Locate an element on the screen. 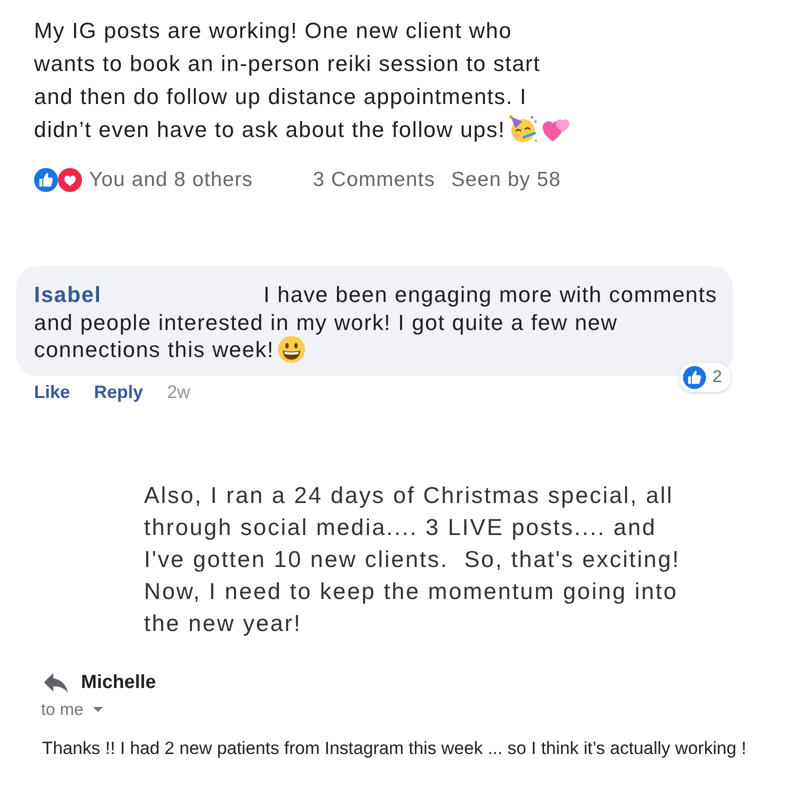  reaction-badge: 2 is located at coordinates (704, 377).